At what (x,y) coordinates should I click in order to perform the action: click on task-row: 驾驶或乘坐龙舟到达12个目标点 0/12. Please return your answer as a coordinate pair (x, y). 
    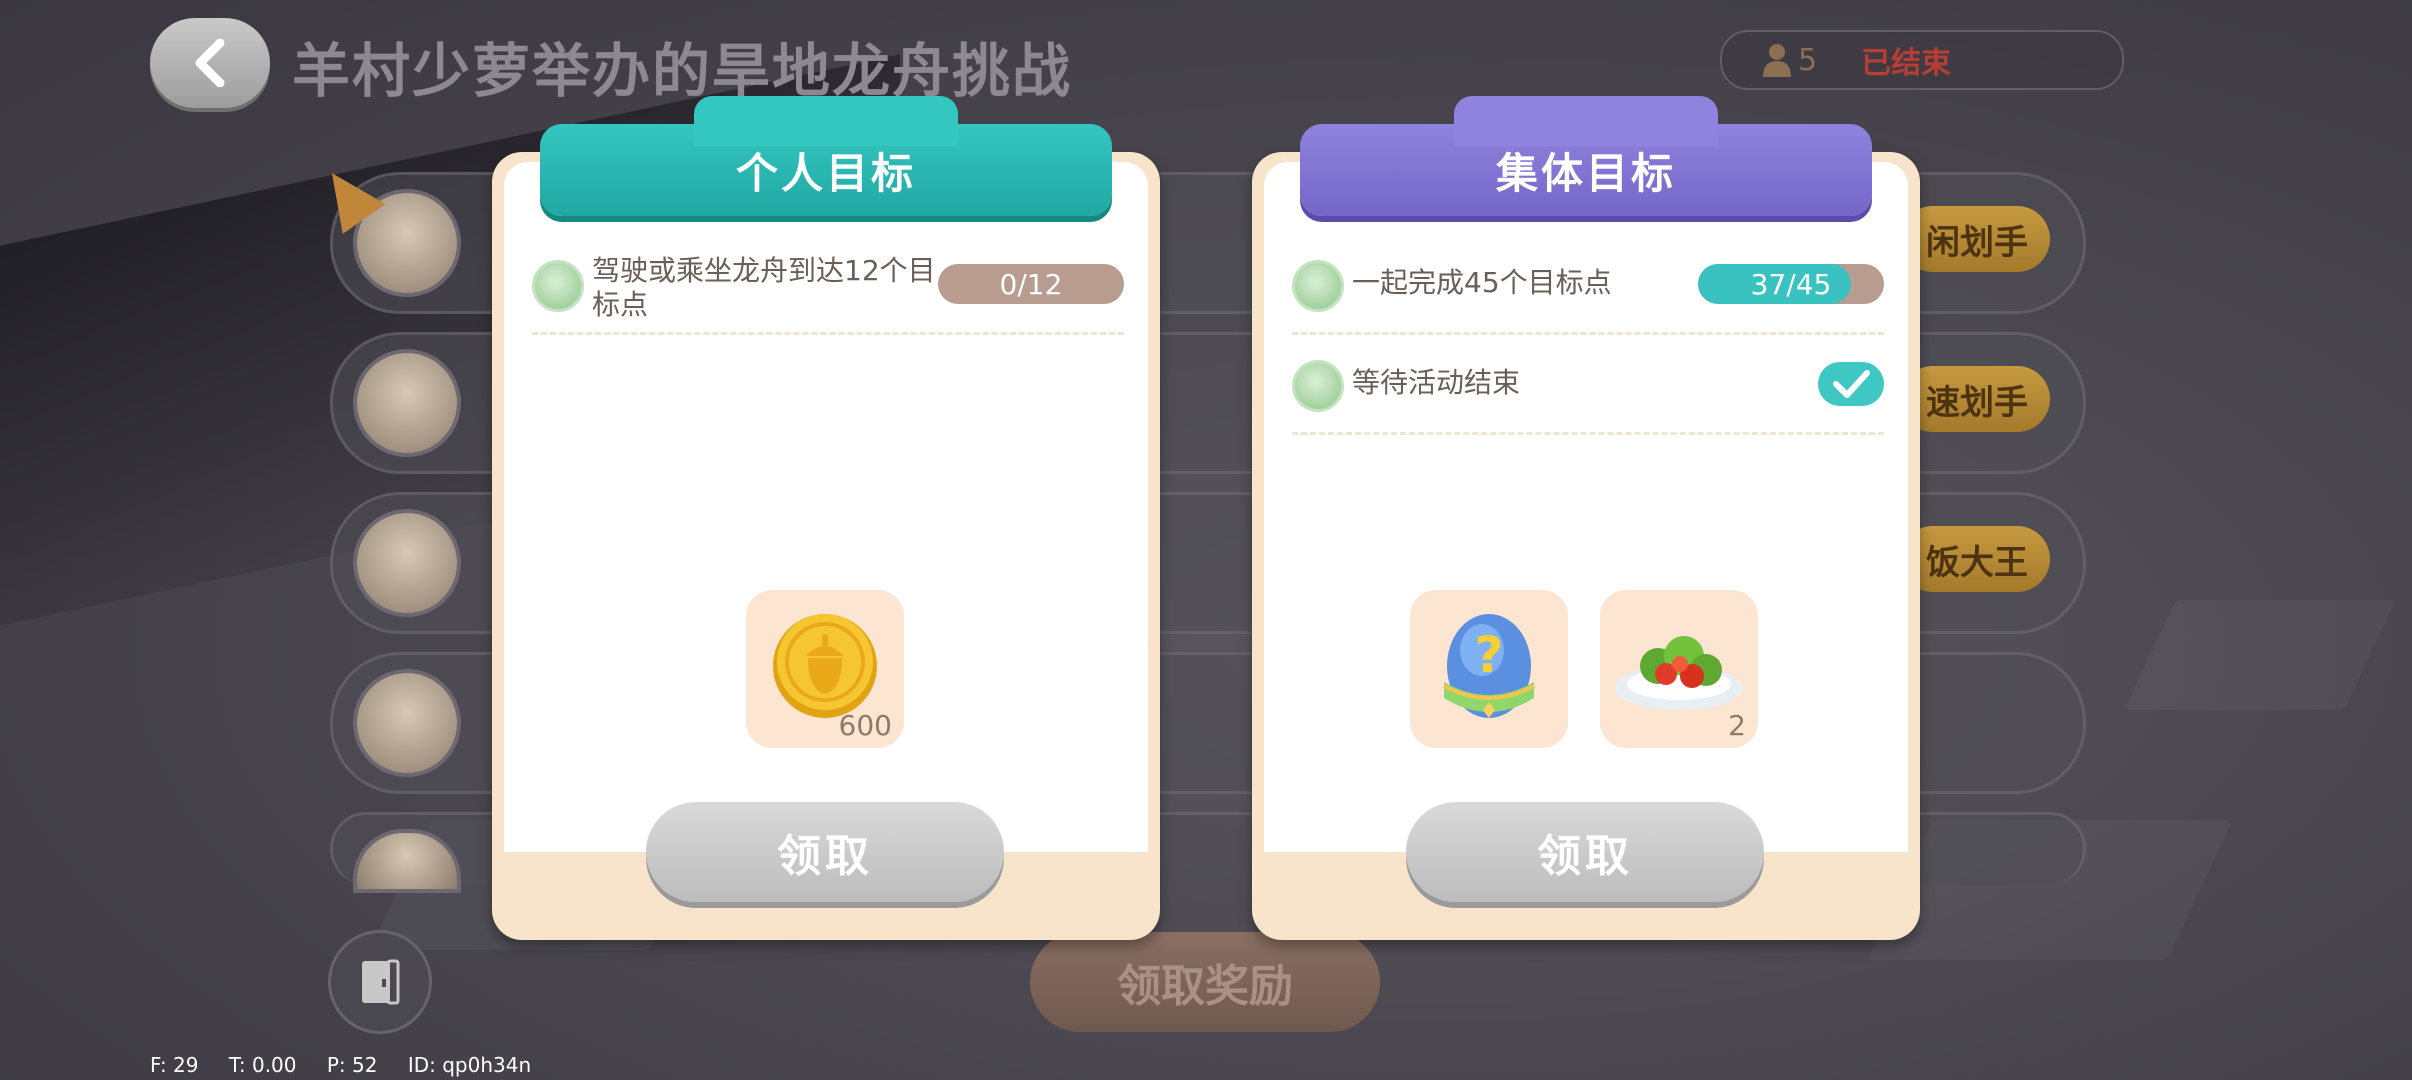
    Looking at the image, I should click on (828, 284).